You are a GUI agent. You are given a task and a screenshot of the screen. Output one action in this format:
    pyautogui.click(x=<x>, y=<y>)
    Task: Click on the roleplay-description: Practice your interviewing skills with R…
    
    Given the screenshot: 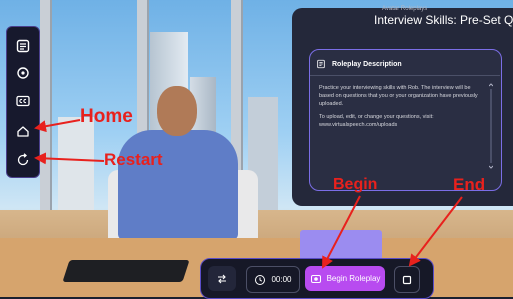 What is the action you would take?
    pyautogui.click(x=400, y=106)
    